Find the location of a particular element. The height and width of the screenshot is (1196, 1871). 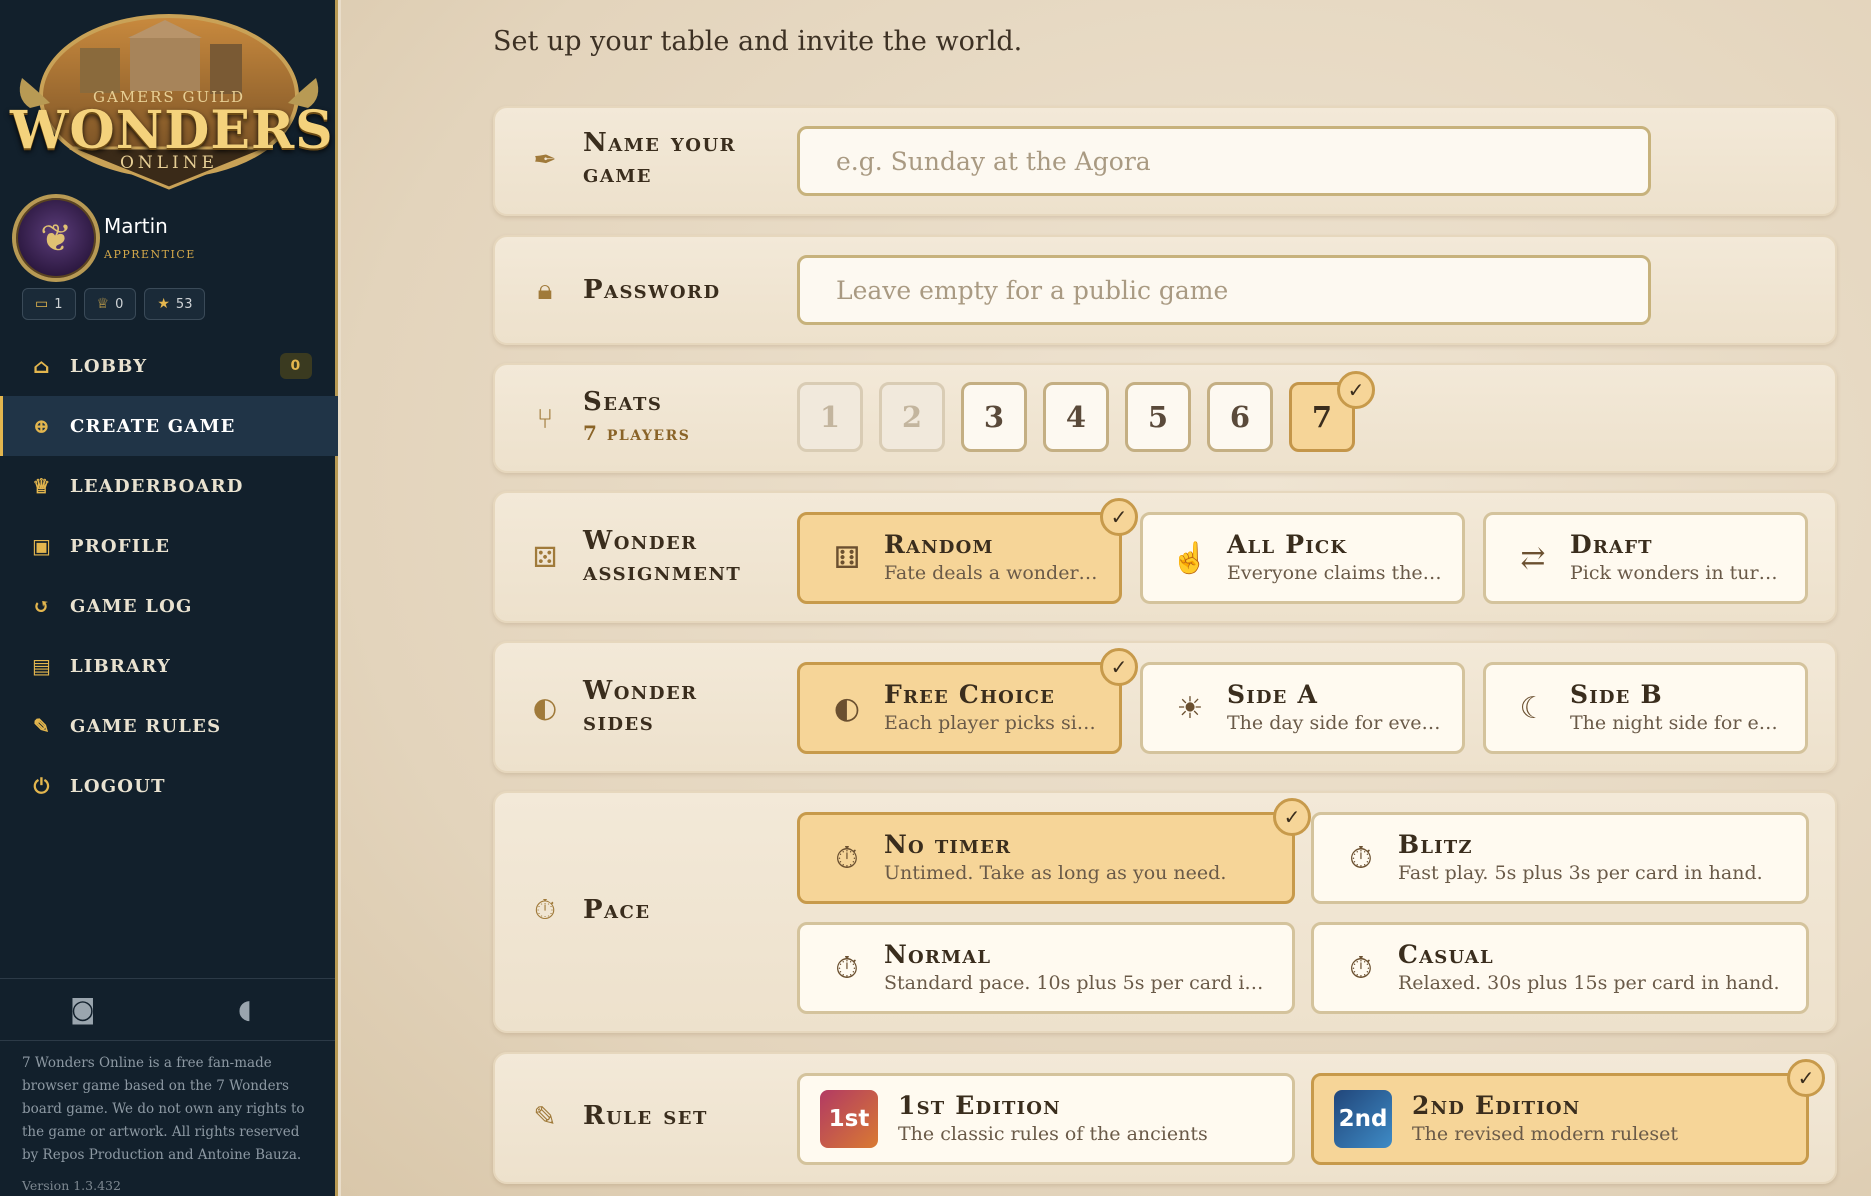

stat-trophies: ♕ 0 is located at coordinates (110, 304).